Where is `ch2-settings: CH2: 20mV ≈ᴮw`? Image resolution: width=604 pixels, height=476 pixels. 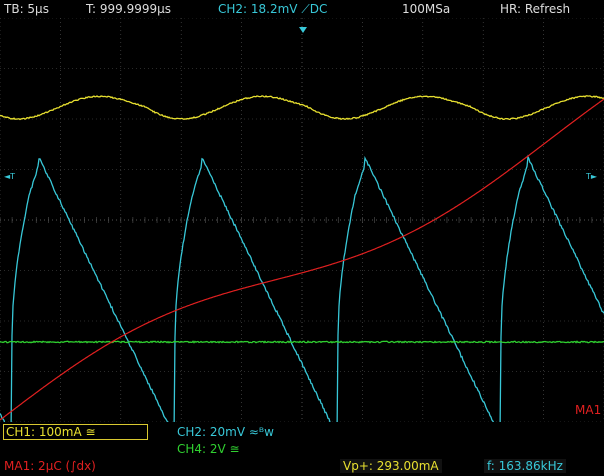 ch2-settings: CH2: 20mV ≈ᴮw is located at coordinates (225, 432).